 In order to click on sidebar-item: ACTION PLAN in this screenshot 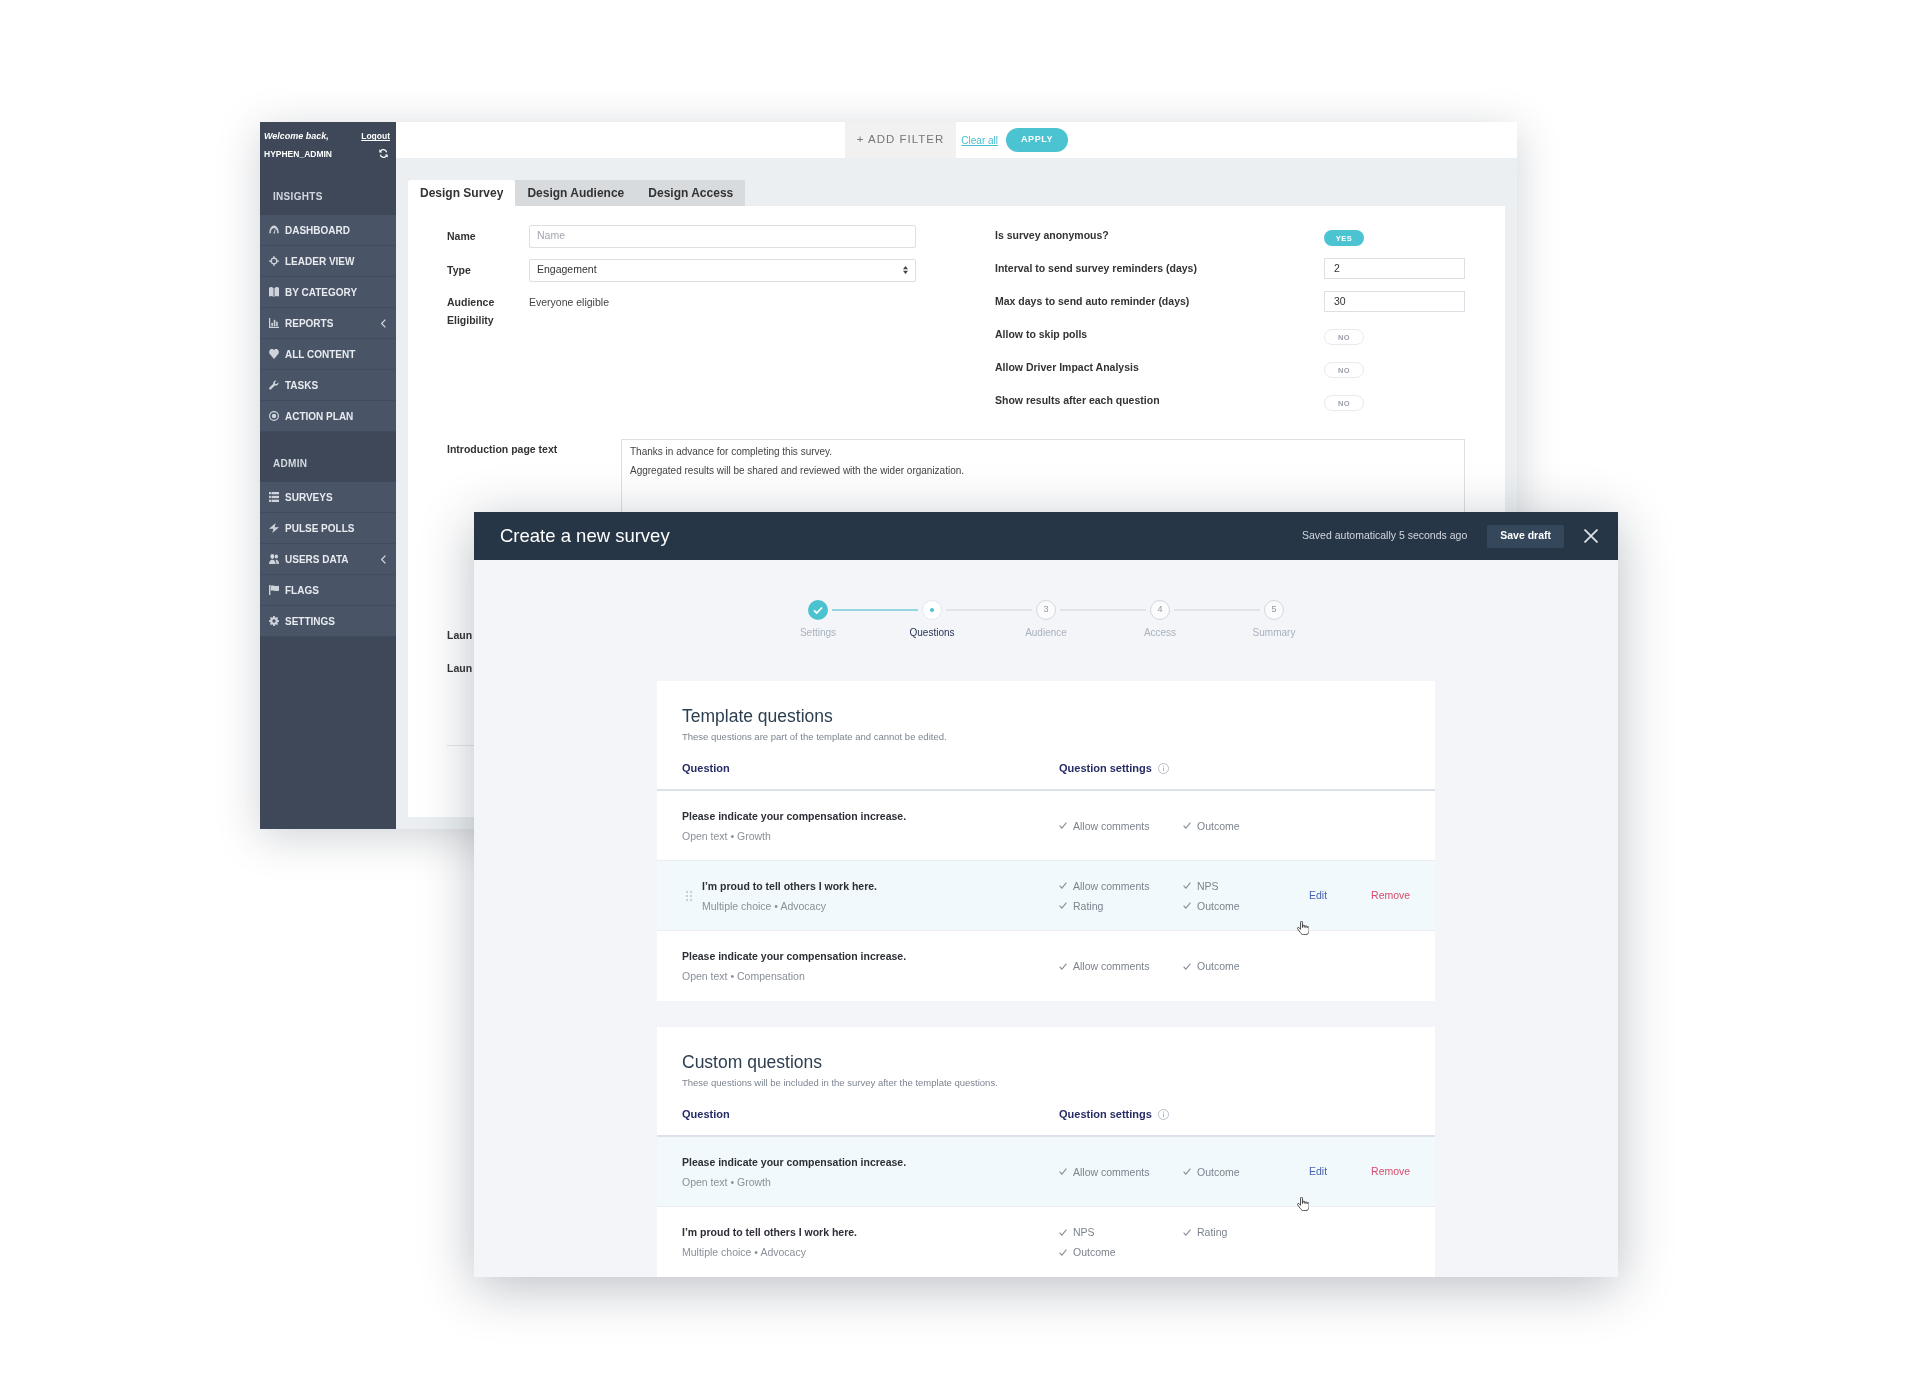, I will do `click(328, 416)`.